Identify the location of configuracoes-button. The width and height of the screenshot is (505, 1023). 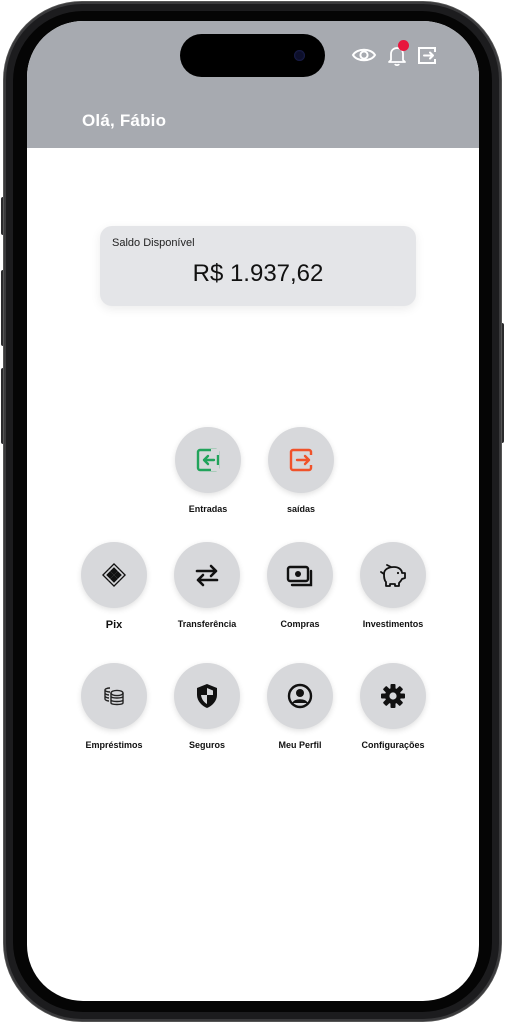
(393, 696).